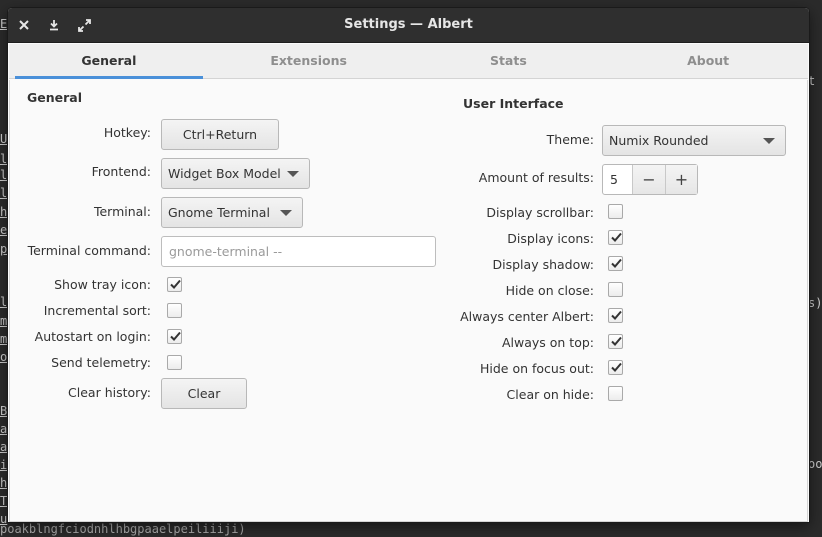 The width and height of the screenshot is (822, 537). I want to click on terminal-label: Terminal:, so click(122, 211).